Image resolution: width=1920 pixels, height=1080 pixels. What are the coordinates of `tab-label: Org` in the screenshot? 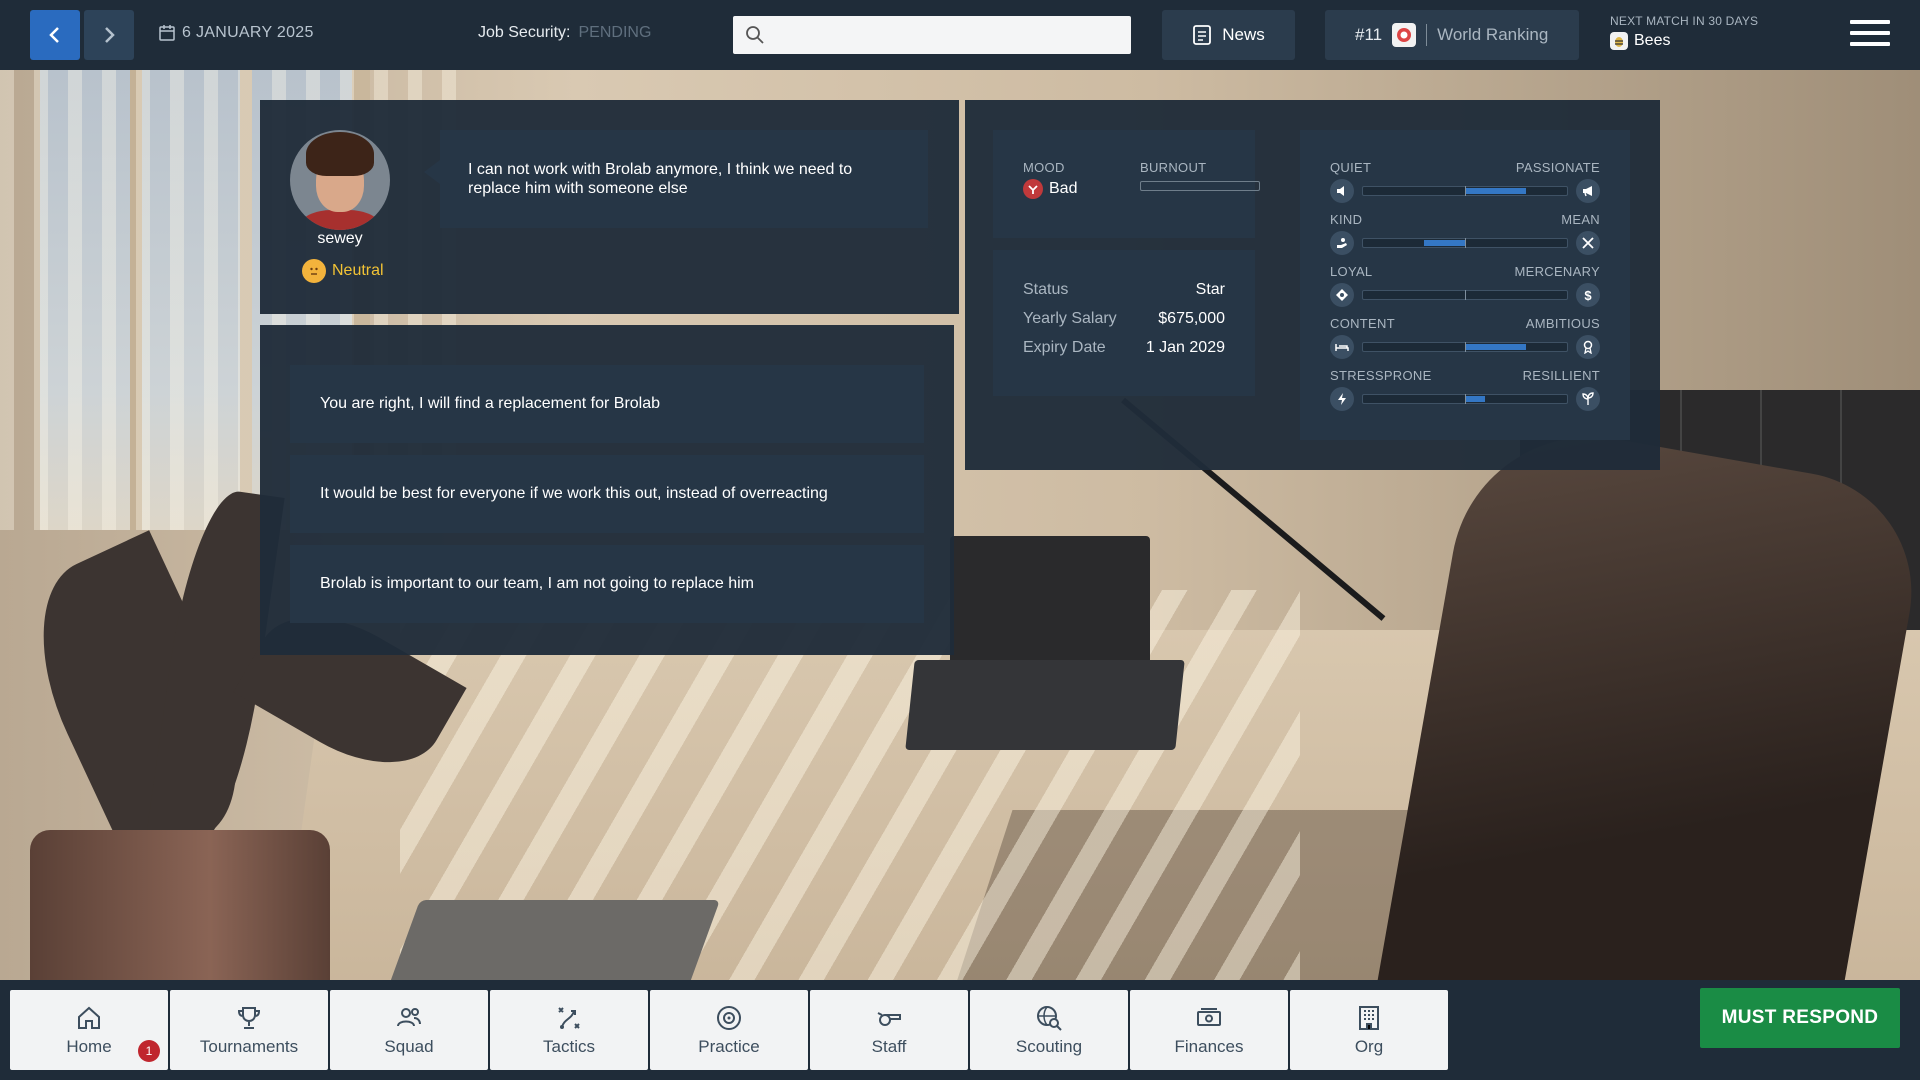 It's located at (1369, 1046).